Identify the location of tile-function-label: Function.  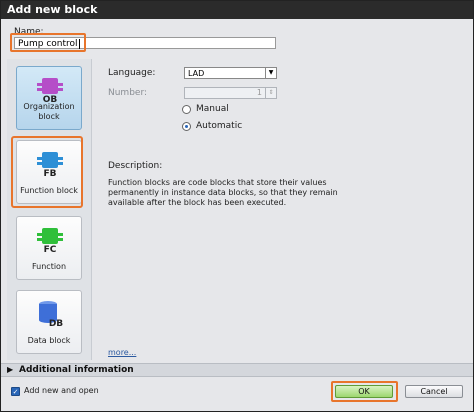
(49, 266).